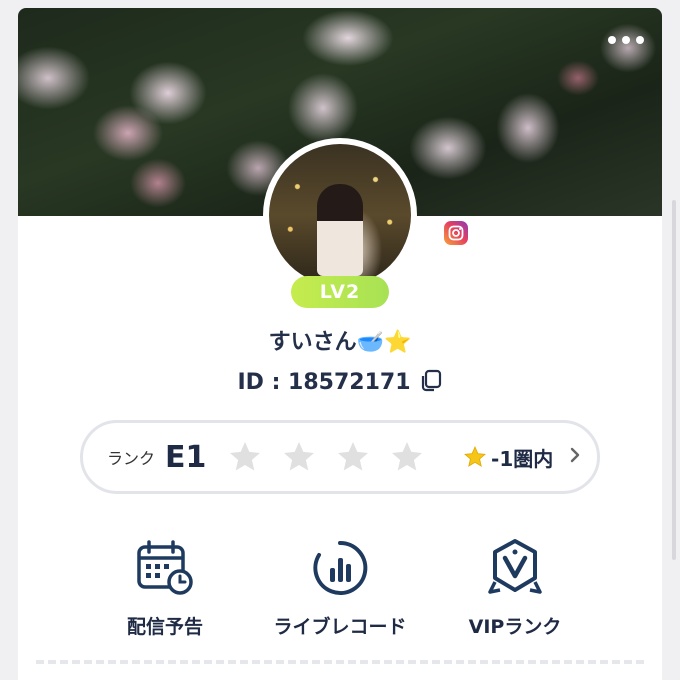  I want to click on live-record-button: ライブレコード, so click(340, 588).